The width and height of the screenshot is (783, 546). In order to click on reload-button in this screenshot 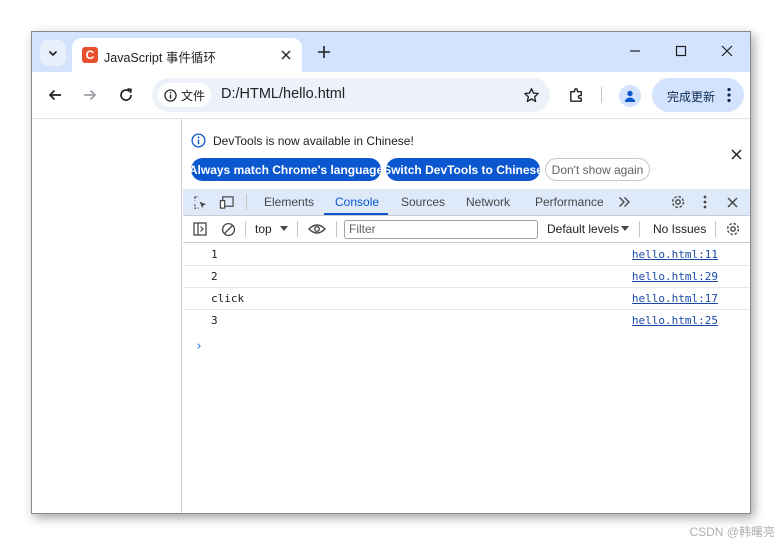, I will do `click(126, 95)`.